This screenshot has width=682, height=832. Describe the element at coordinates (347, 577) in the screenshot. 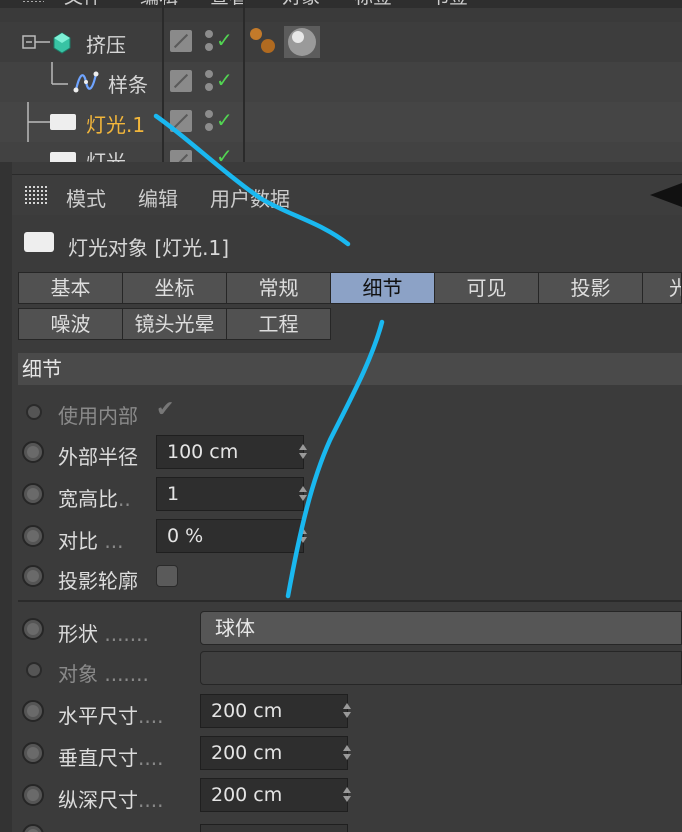

I see `param-shadow-caster: 投影轮廓` at that location.